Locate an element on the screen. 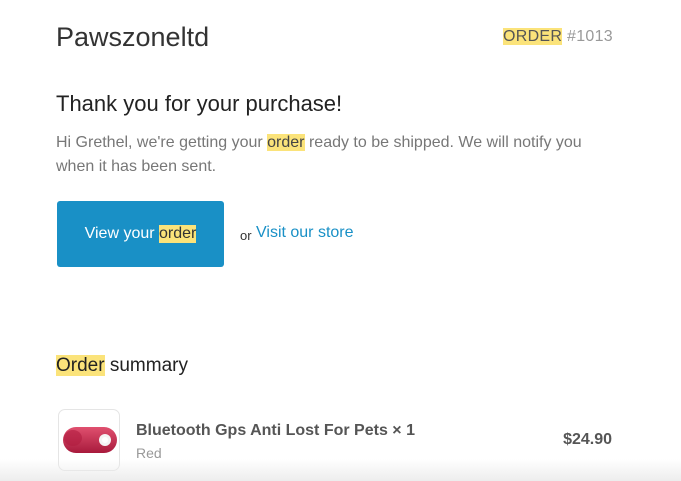 Image resolution: width=681 pixels, height=481 pixels. view-order-button: View your order is located at coordinates (140, 234).